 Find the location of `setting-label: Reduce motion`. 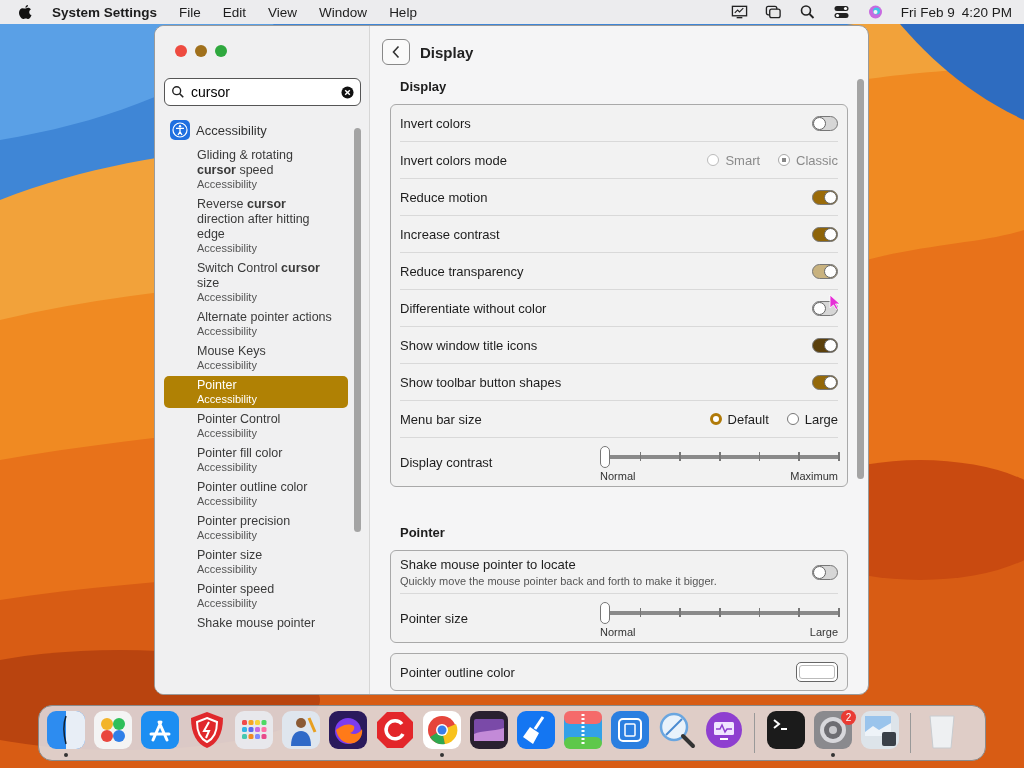

setting-label: Reduce motion is located at coordinates (444, 197).